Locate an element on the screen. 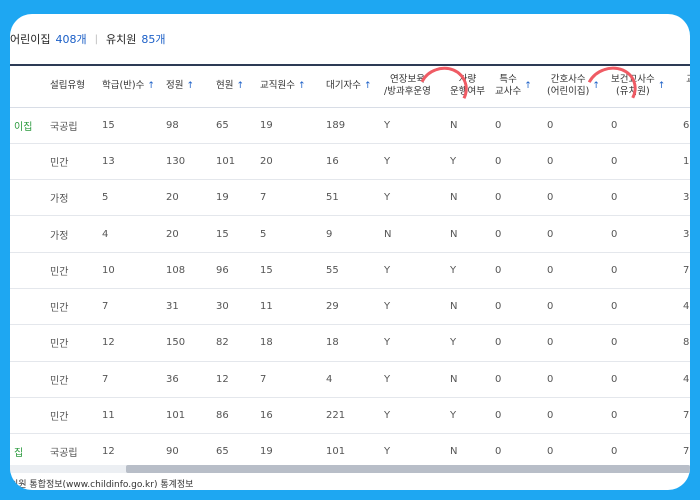  table-row: 가정 5 20 19 7 51 Y N 0 0 0 3 is located at coordinates (350, 198).